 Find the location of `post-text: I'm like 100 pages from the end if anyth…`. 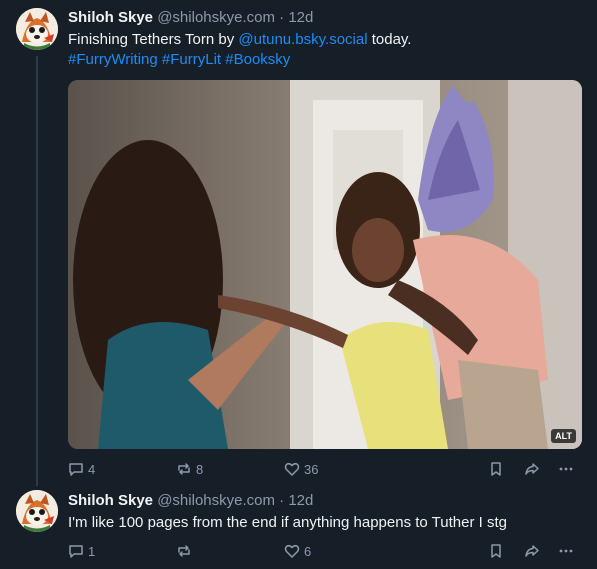

post-text: I'm like 100 pages from the end if anyth… is located at coordinates (287, 522).